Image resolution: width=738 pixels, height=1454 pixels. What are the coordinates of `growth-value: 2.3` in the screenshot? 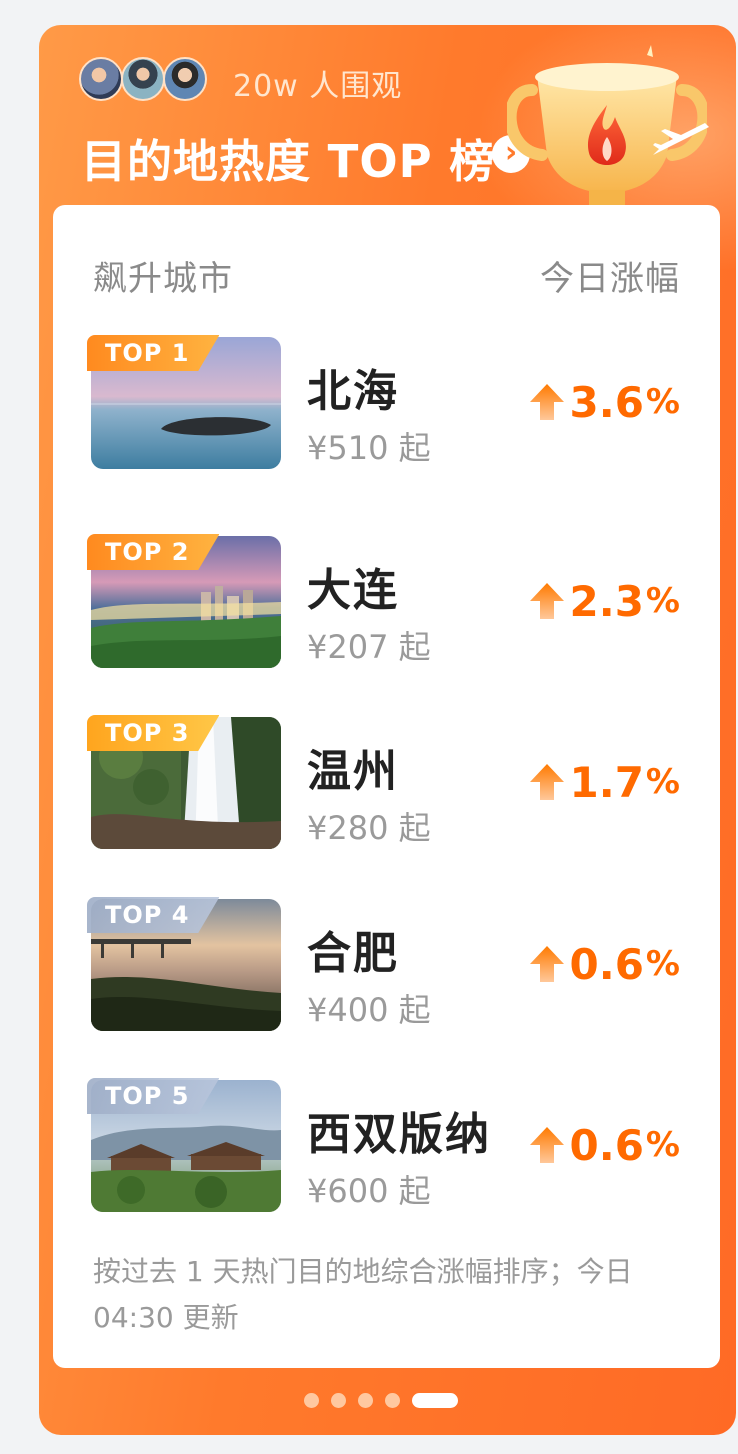 It's located at (606, 601).